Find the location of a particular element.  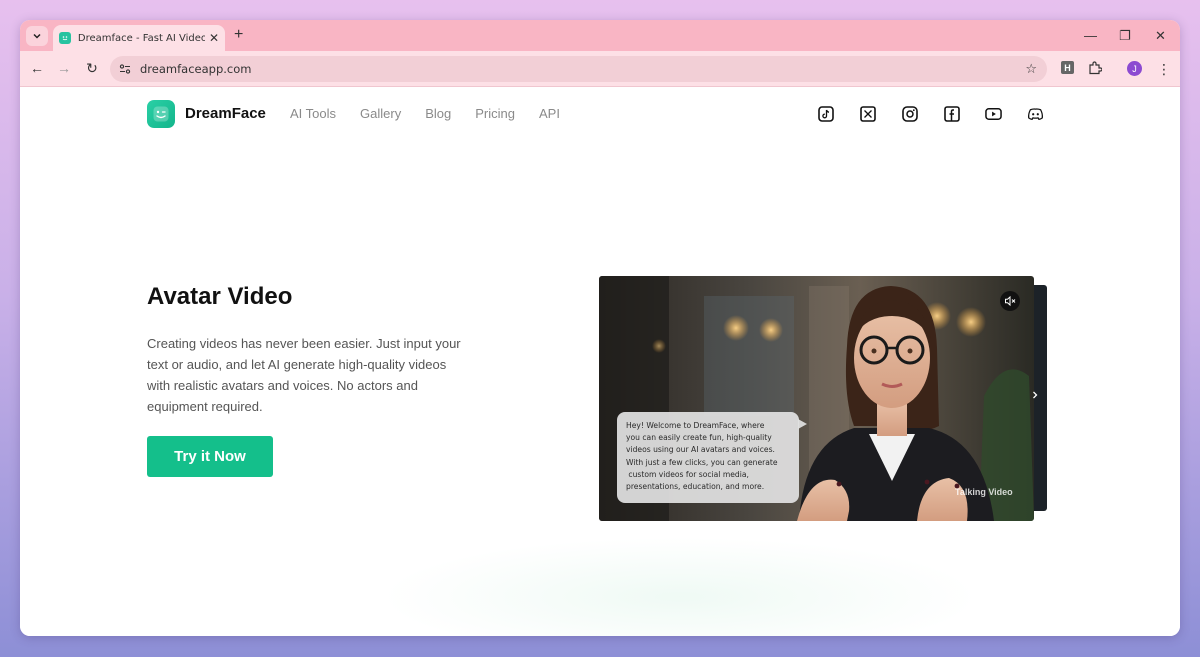

youtube-icon is located at coordinates (993, 113).